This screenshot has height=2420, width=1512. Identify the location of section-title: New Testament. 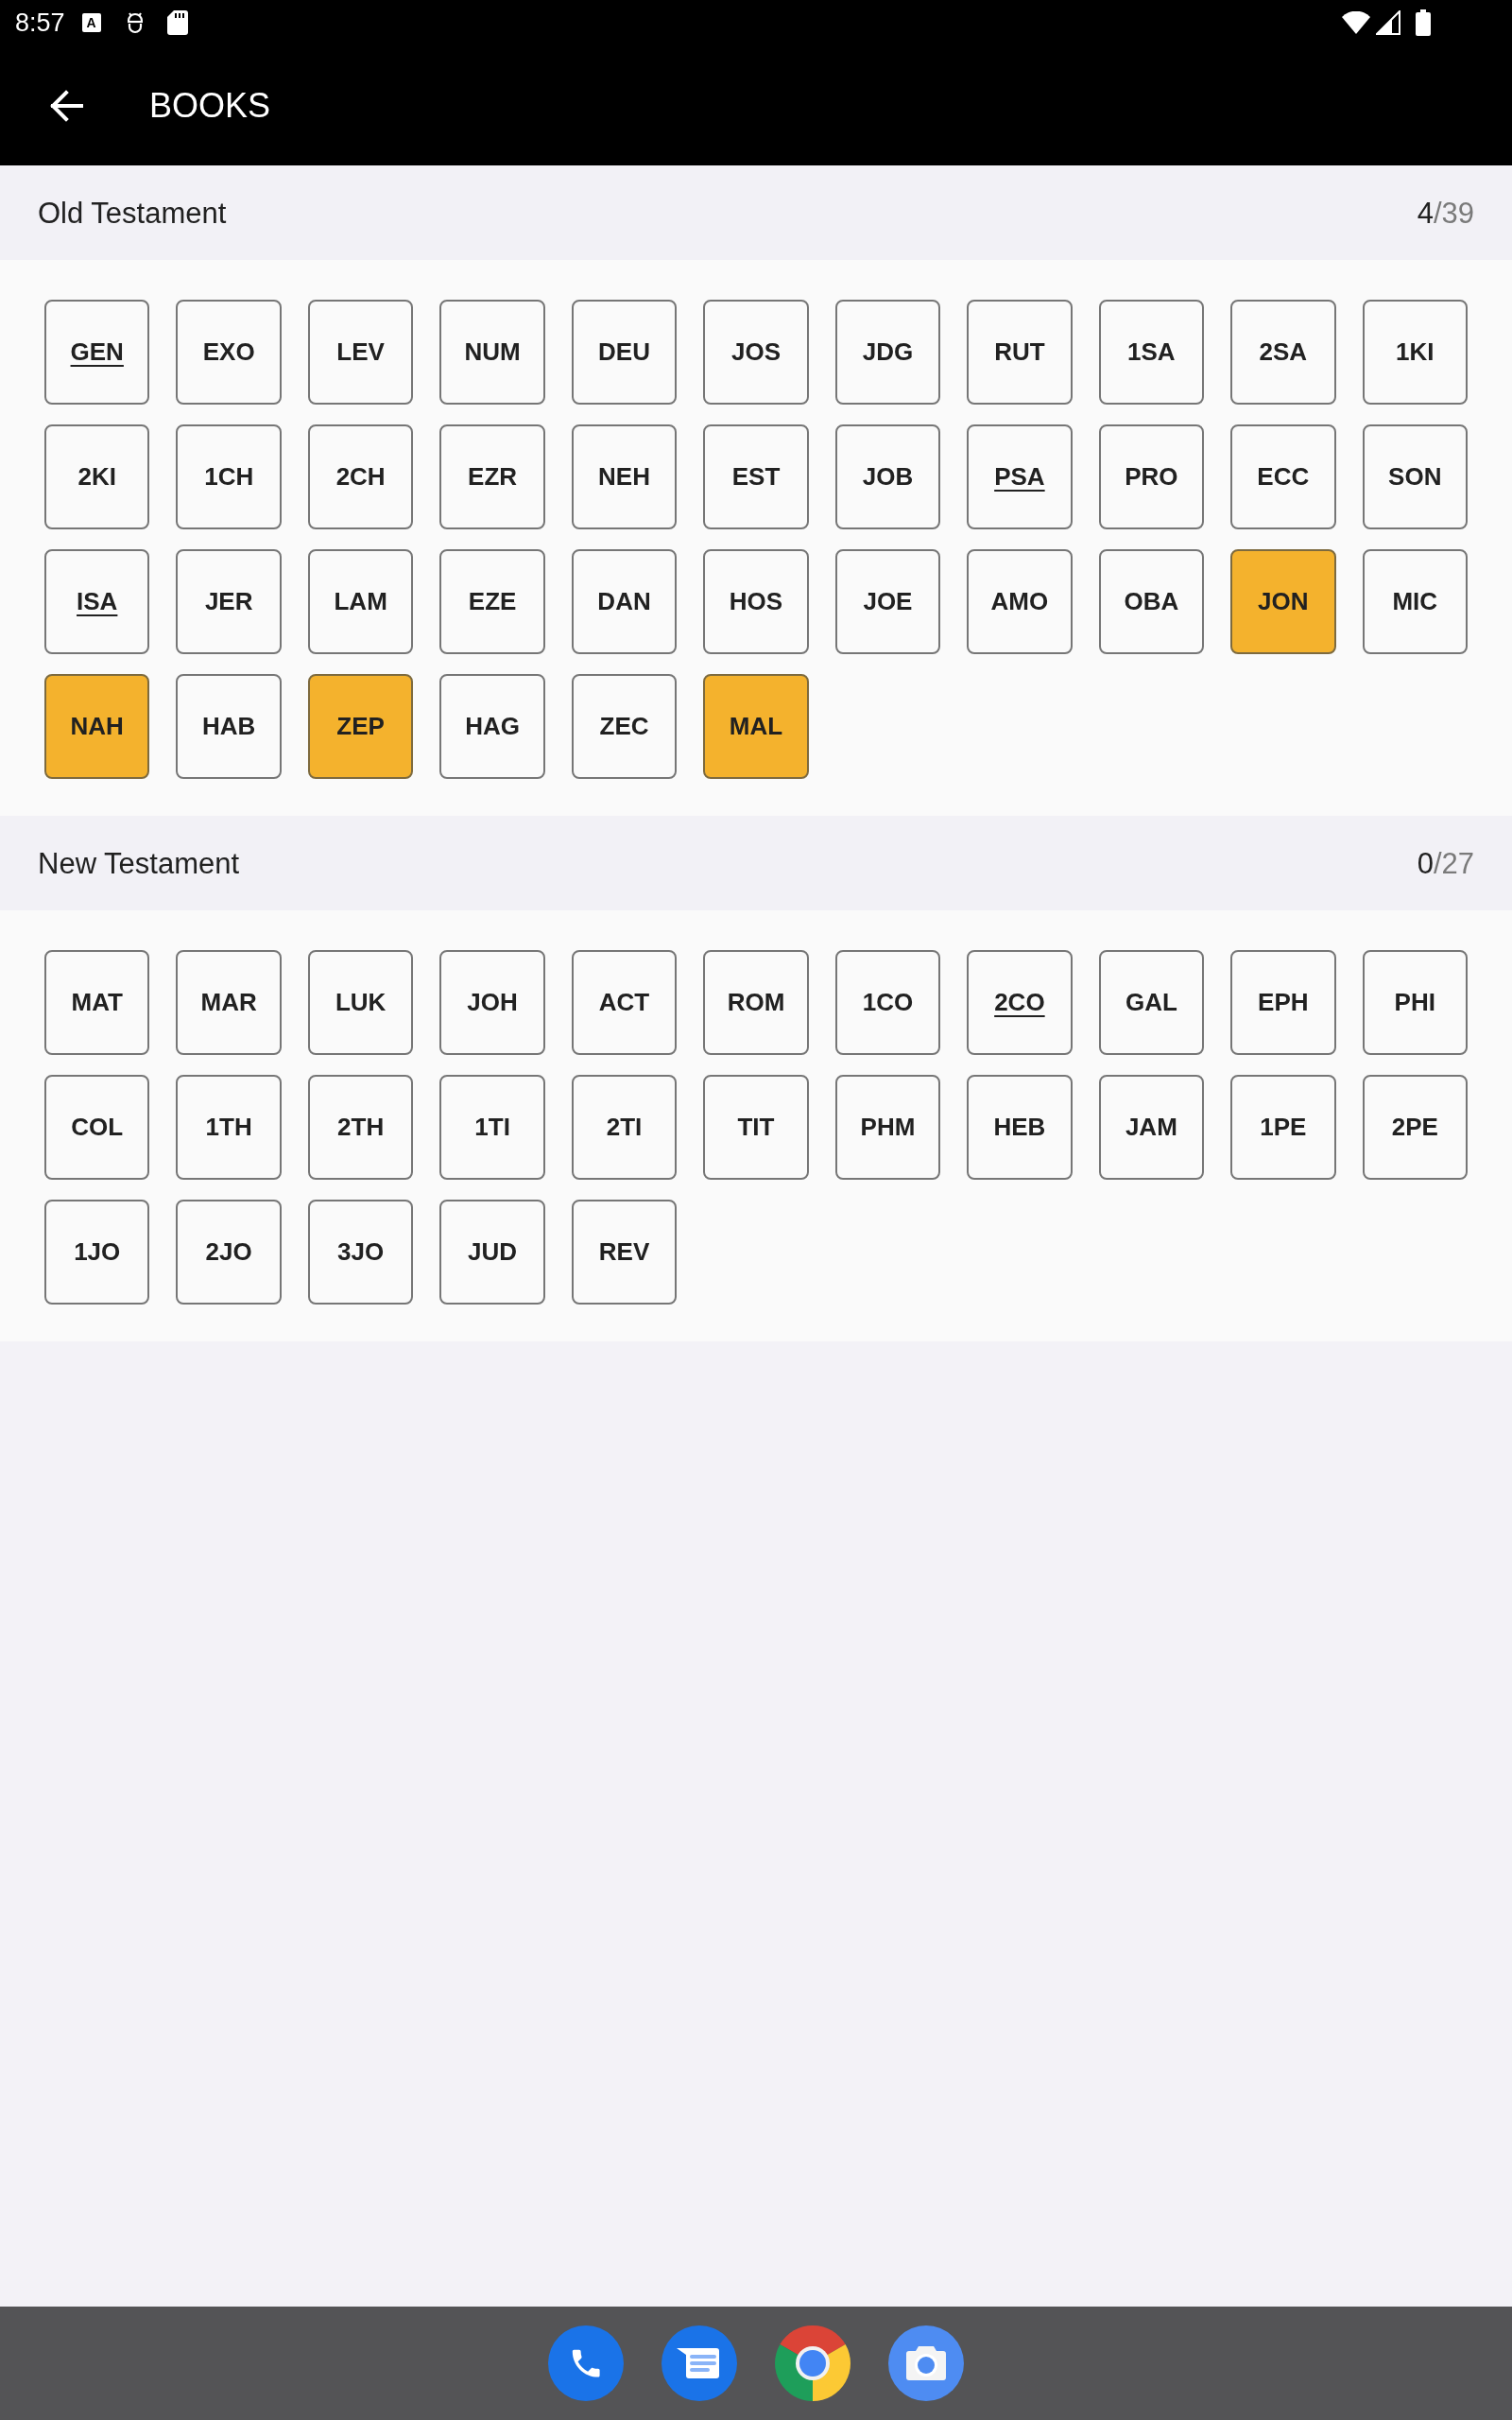
(139, 863).